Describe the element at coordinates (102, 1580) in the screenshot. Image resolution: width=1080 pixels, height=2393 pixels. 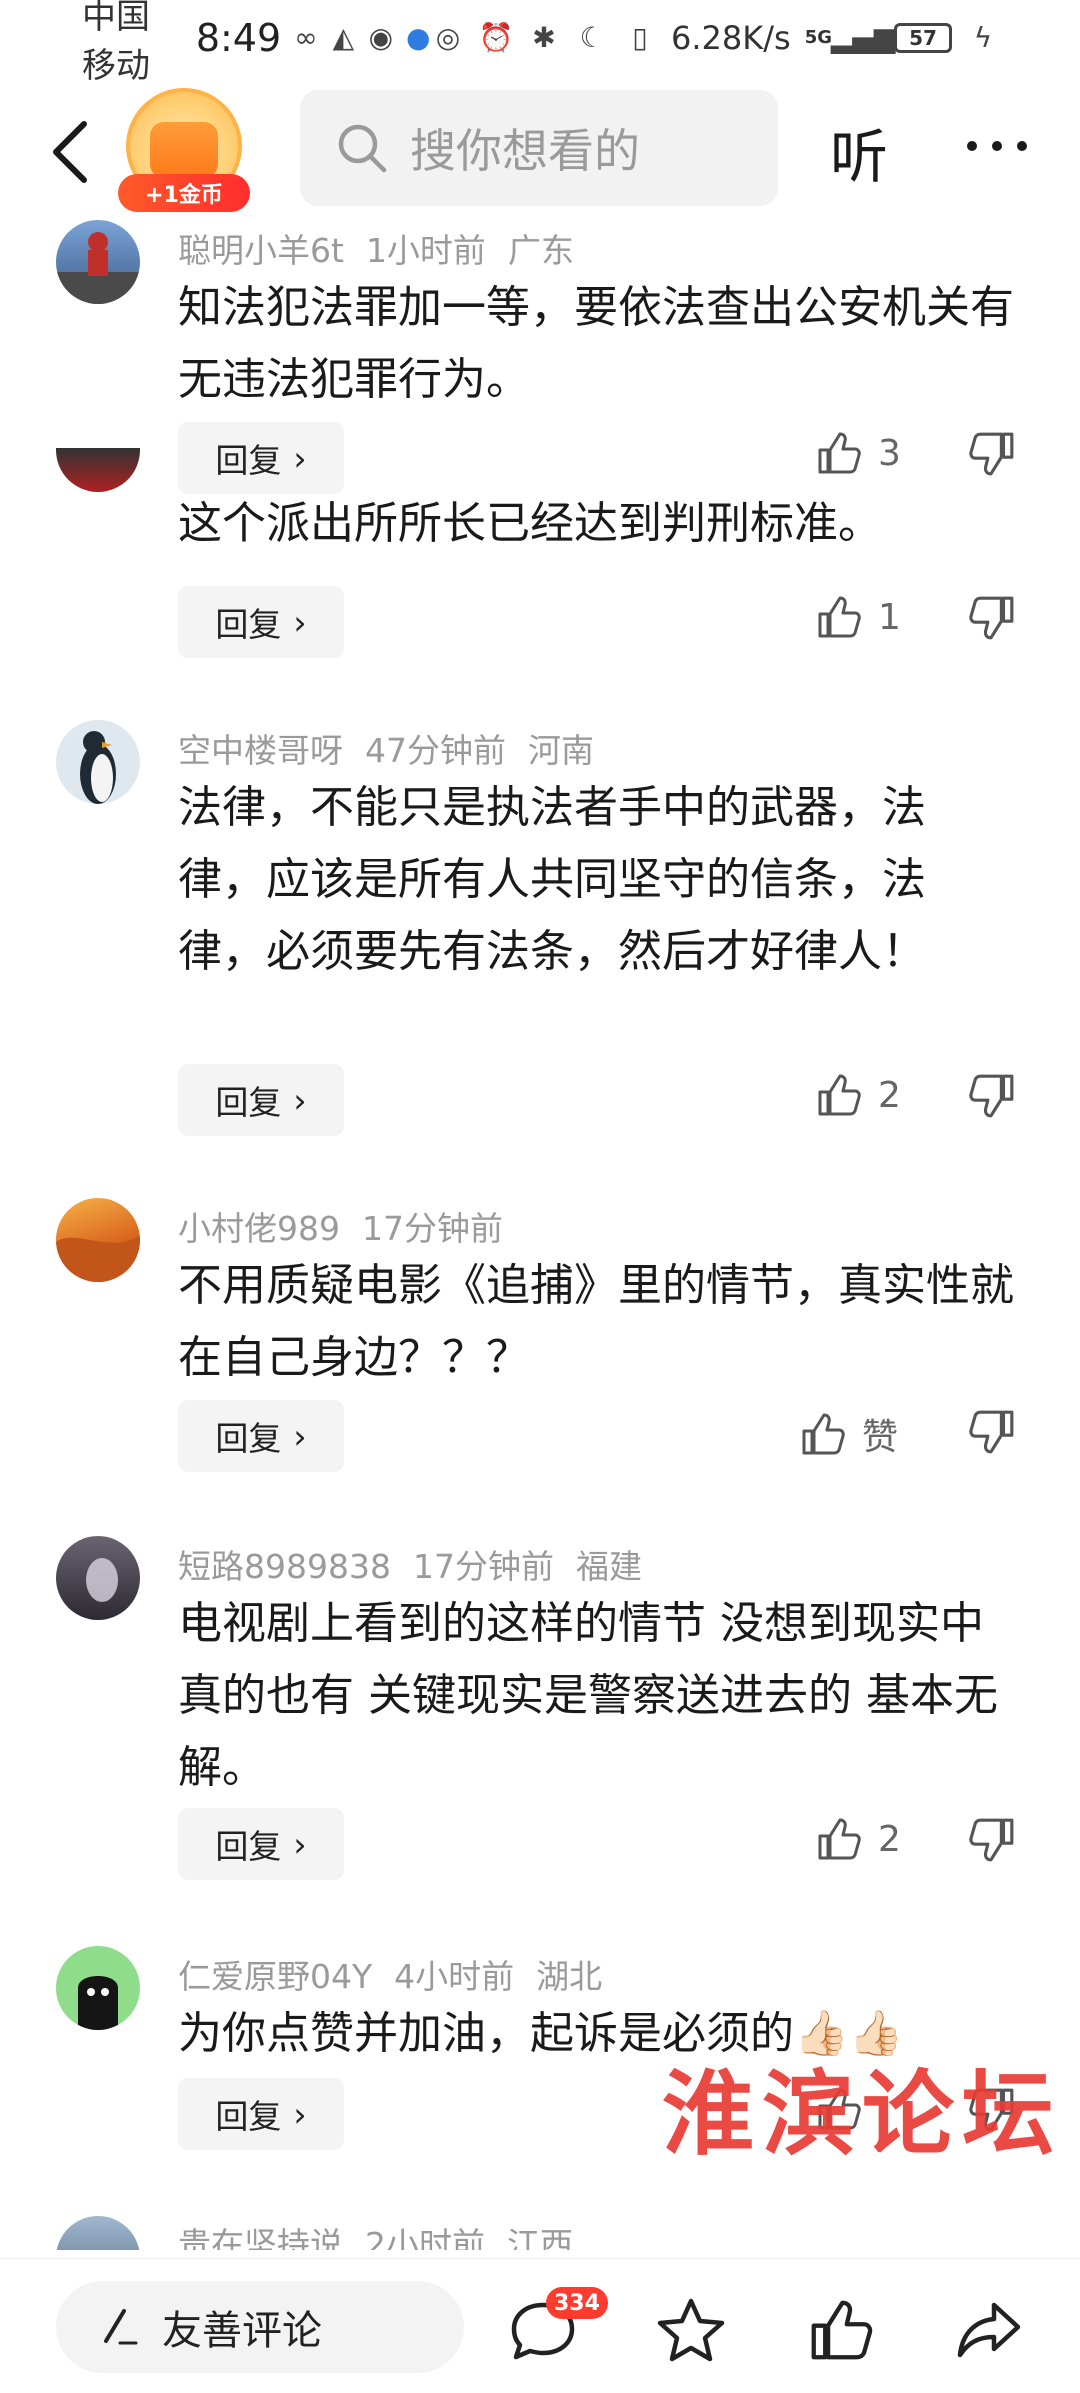
I see `mask-avatar-image` at that location.